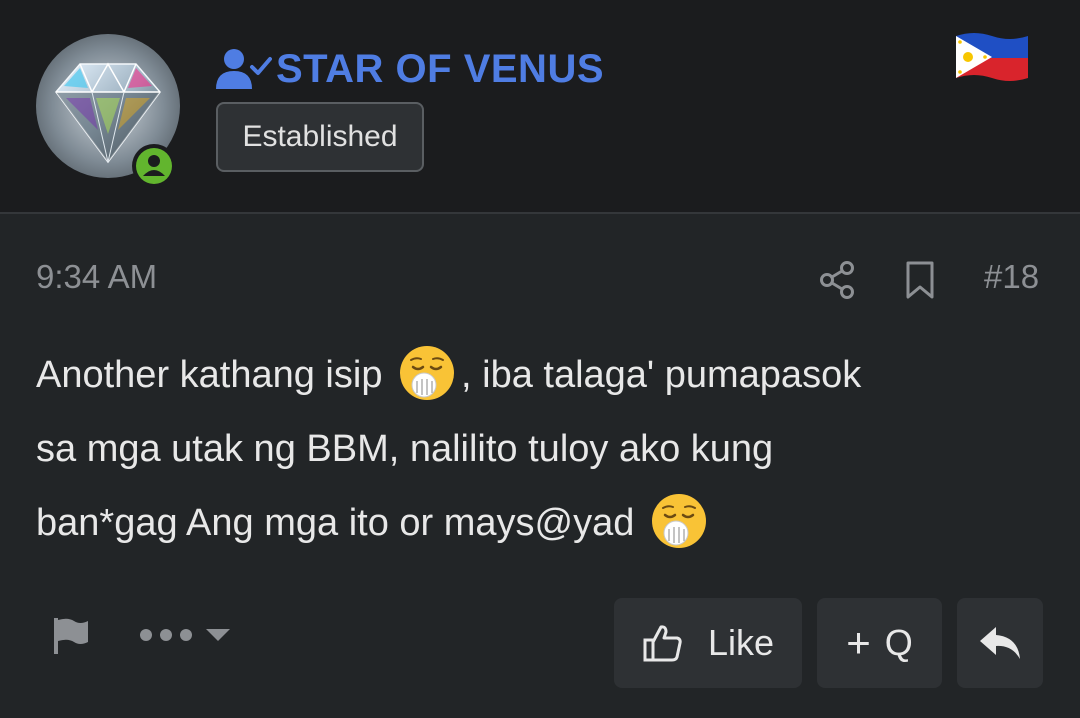 Image resolution: width=1080 pixels, height=718 pixels. Describe the element at coordinates (244, 69) in the screenshot. I see `user-check-icon` at that location.